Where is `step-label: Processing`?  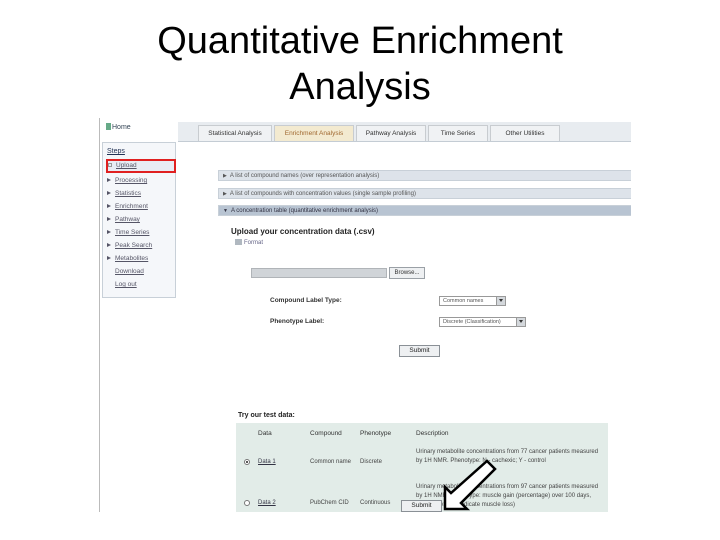 step-label: Processing is located at coordinates (131, 180).